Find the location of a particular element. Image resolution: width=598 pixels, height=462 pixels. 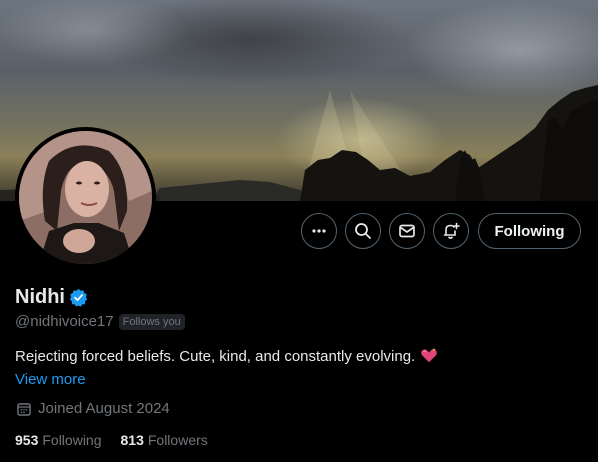

more-dots-icon is located at coordinates (319, 231).